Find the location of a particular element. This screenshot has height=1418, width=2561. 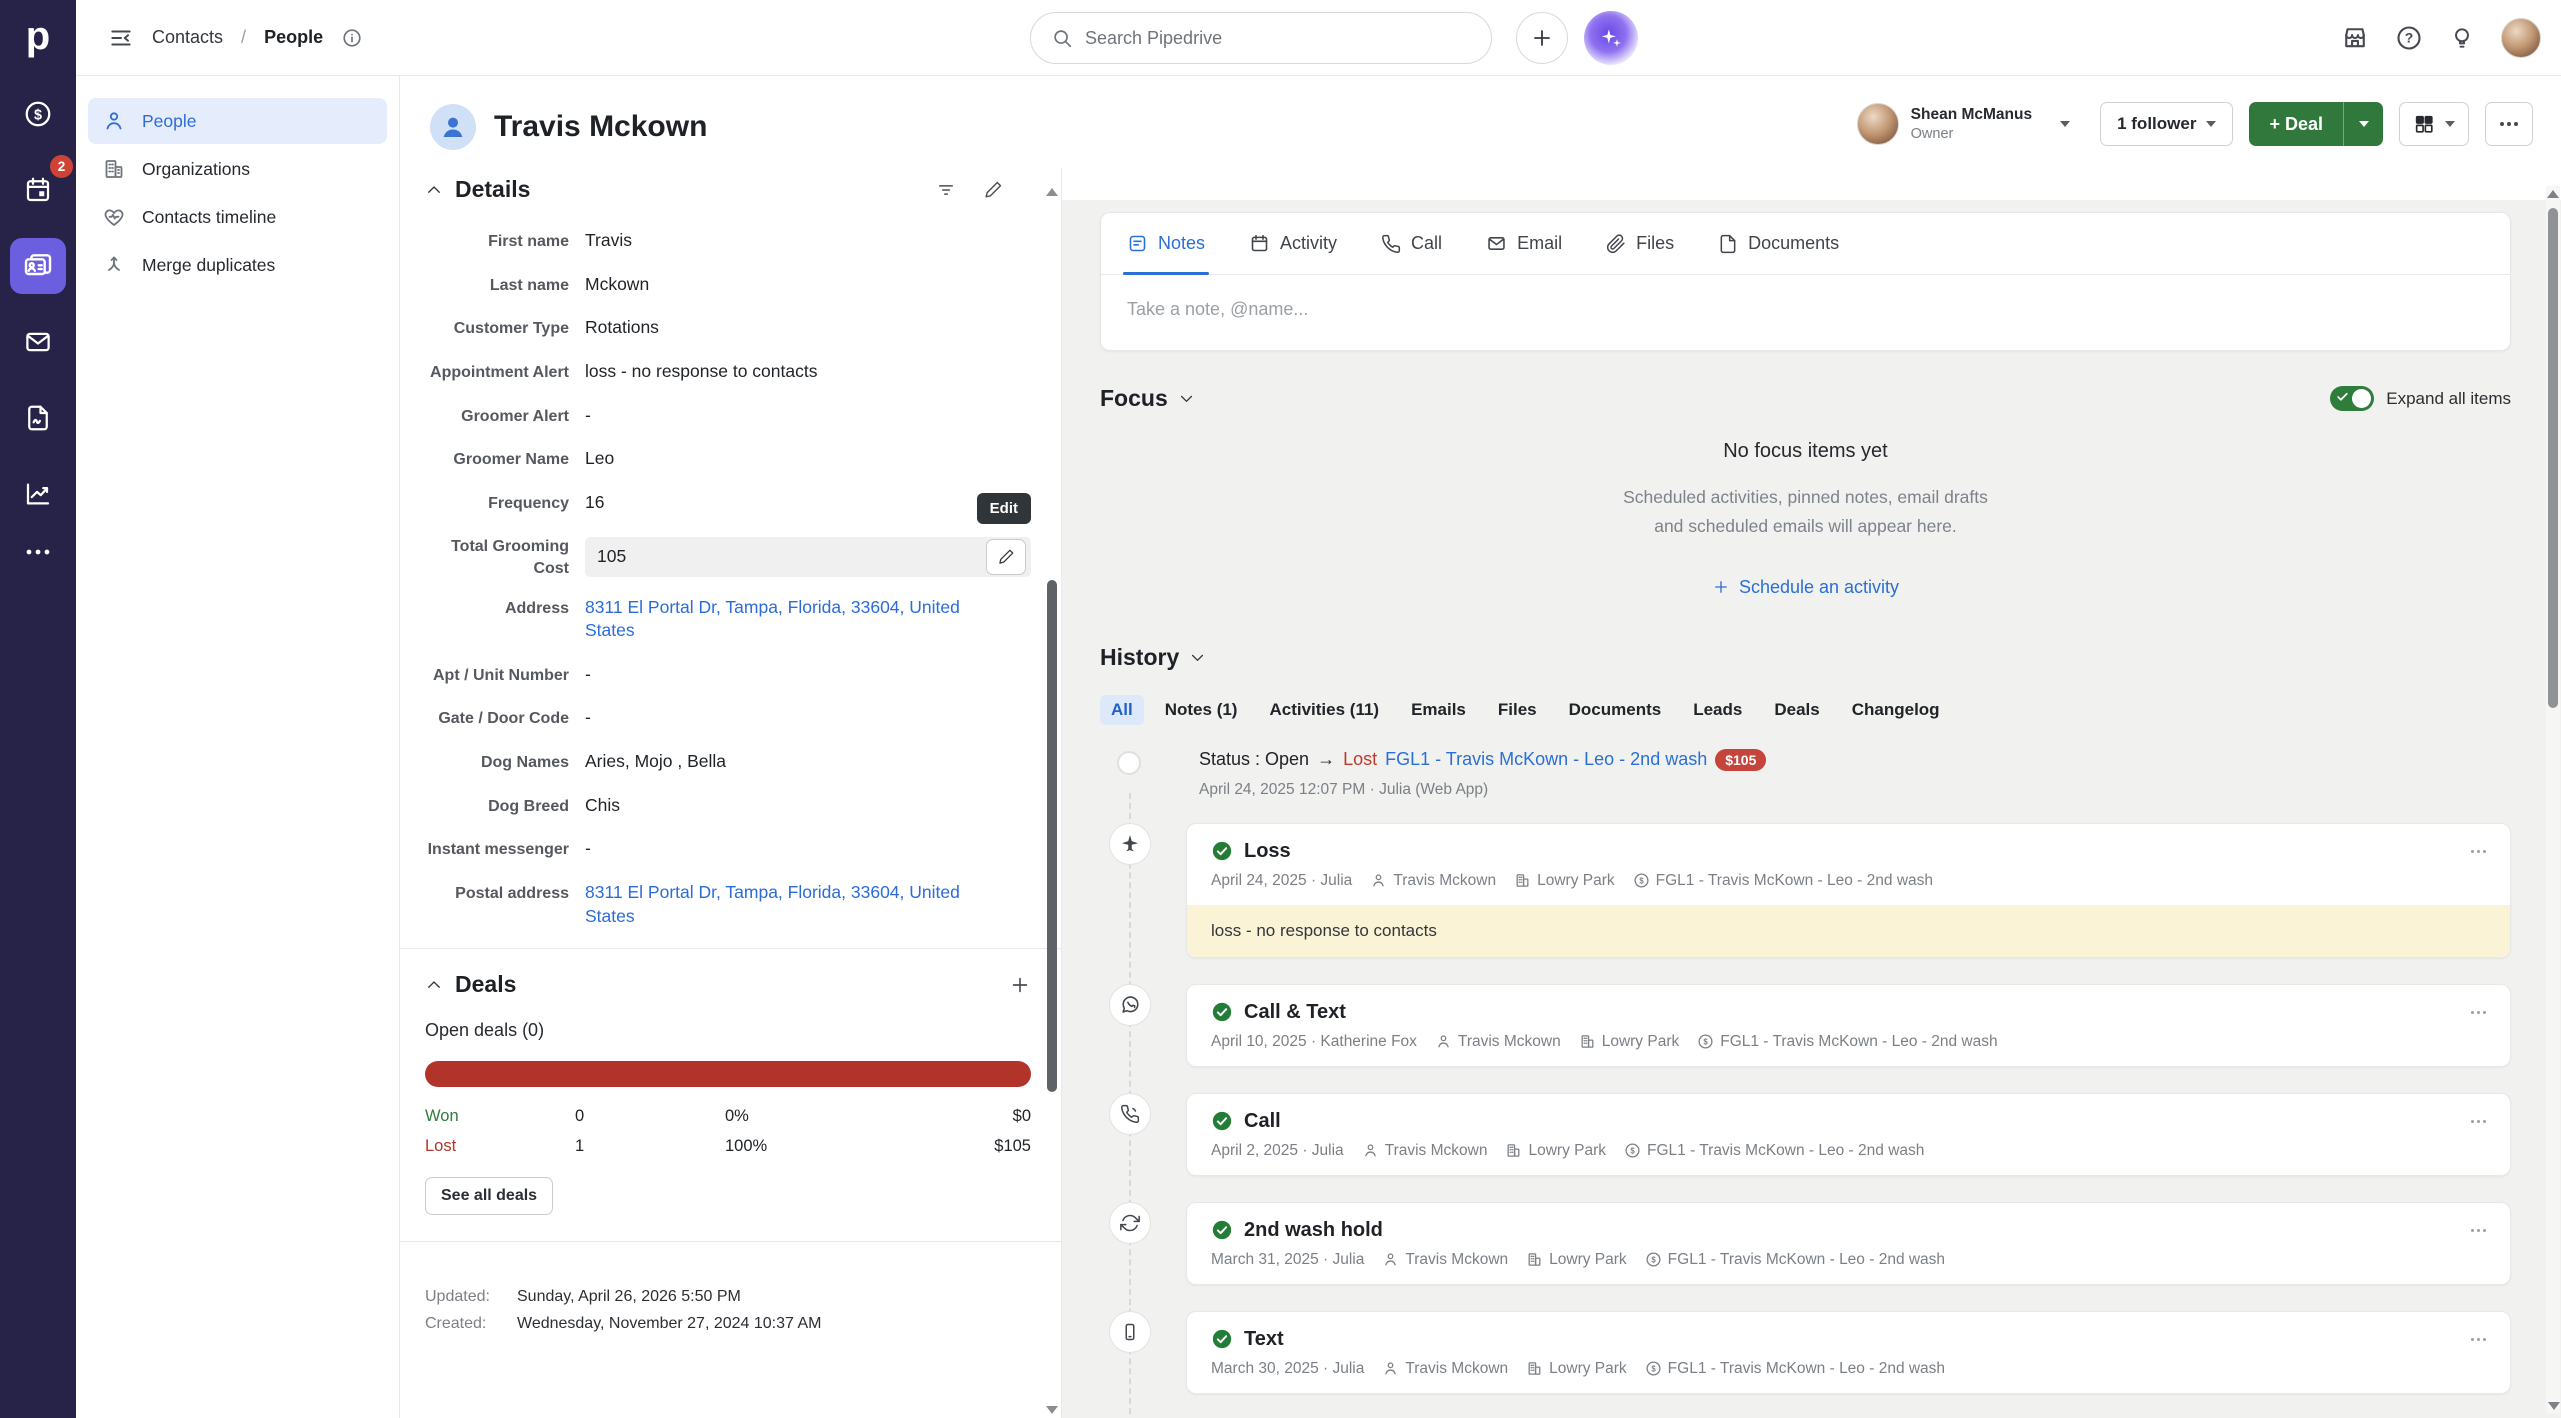

expand-all-toggle is located at coordinates (2352, 398).